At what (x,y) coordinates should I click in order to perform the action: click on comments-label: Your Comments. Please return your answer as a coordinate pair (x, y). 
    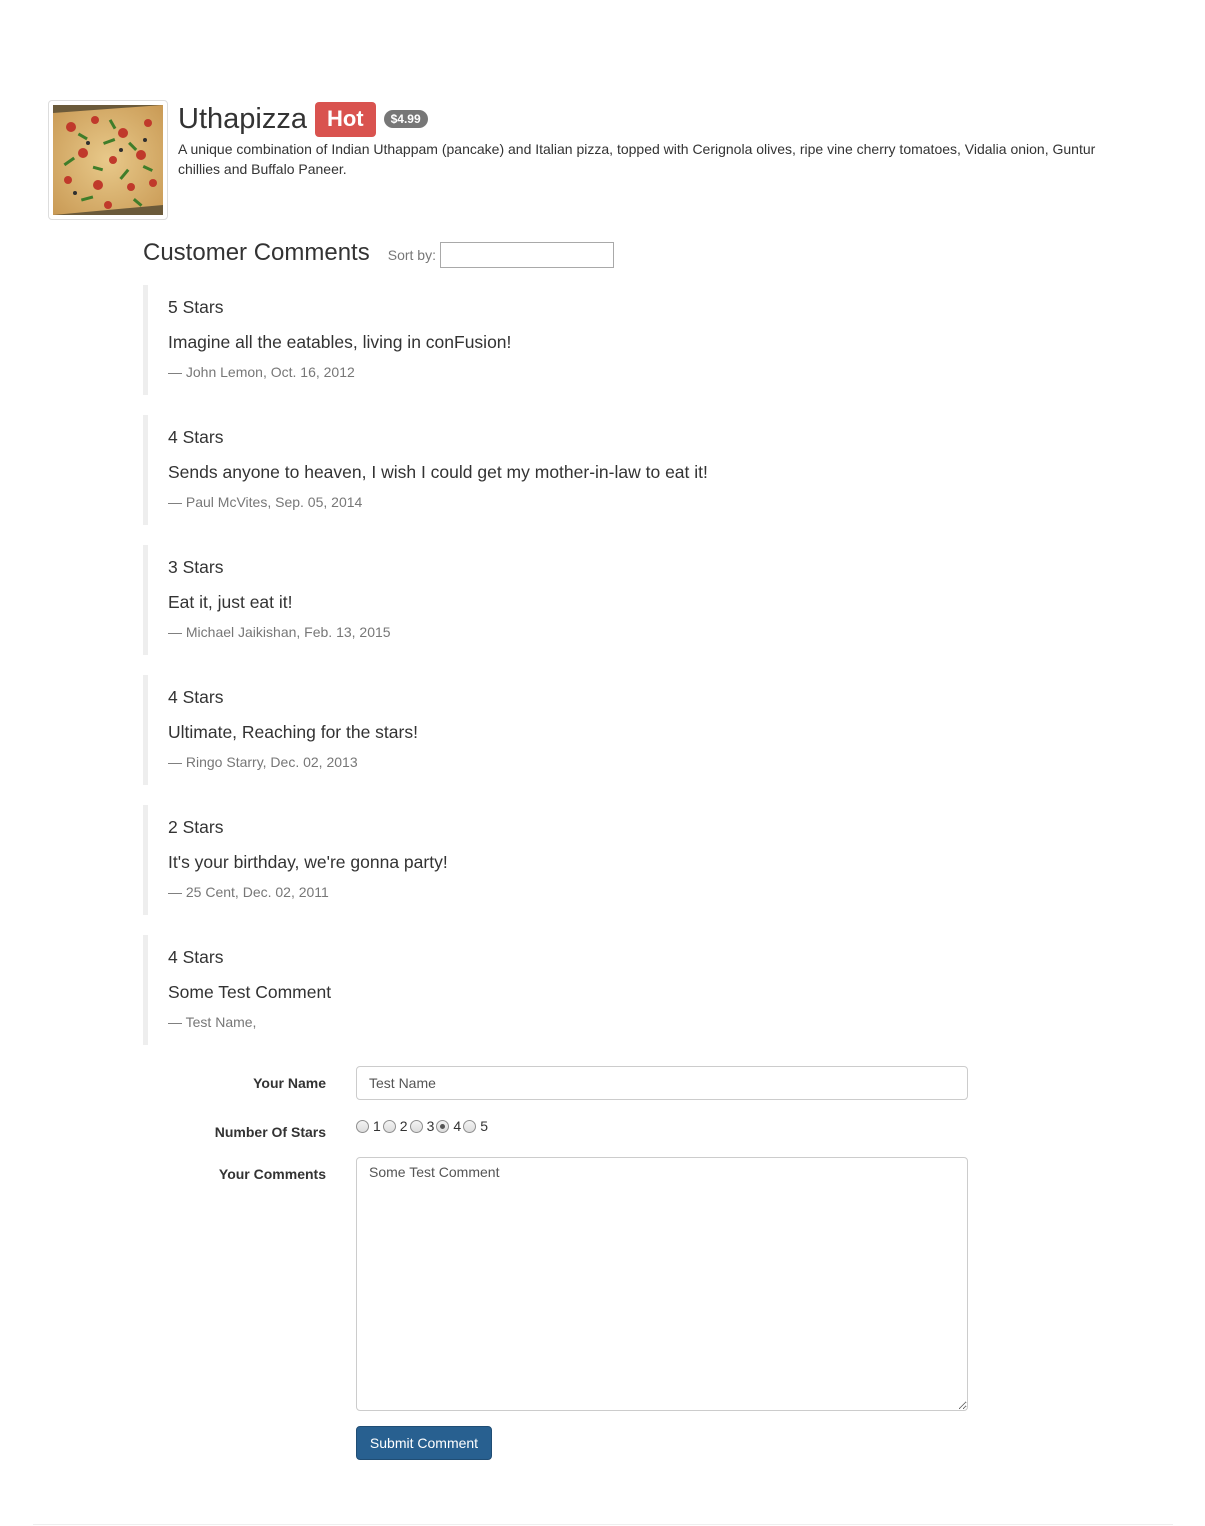
    Looking at the image, I should click on (272, 1174).